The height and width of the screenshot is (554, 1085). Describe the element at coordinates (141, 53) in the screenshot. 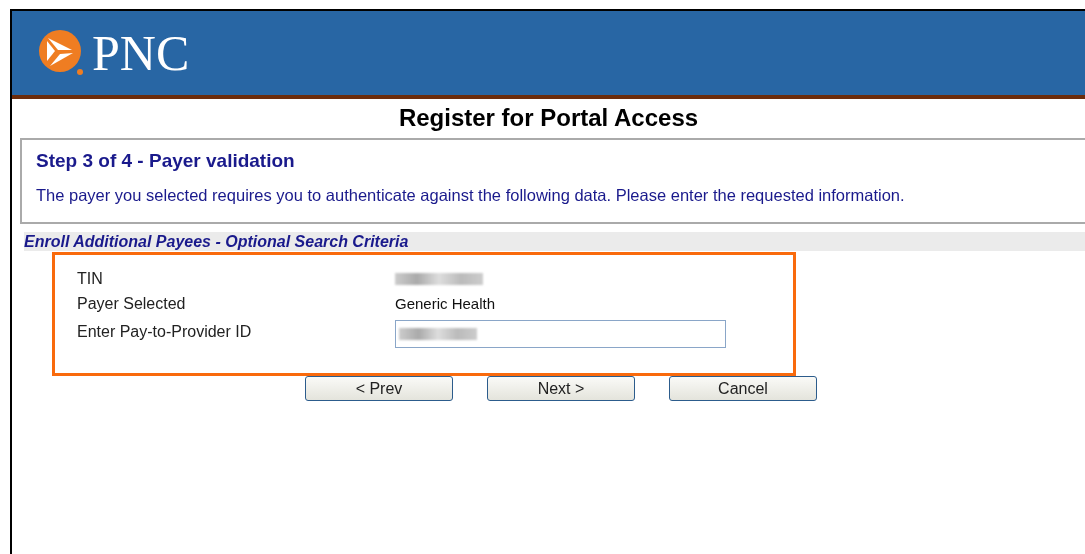

I see `logo-text: PNC` at that location.